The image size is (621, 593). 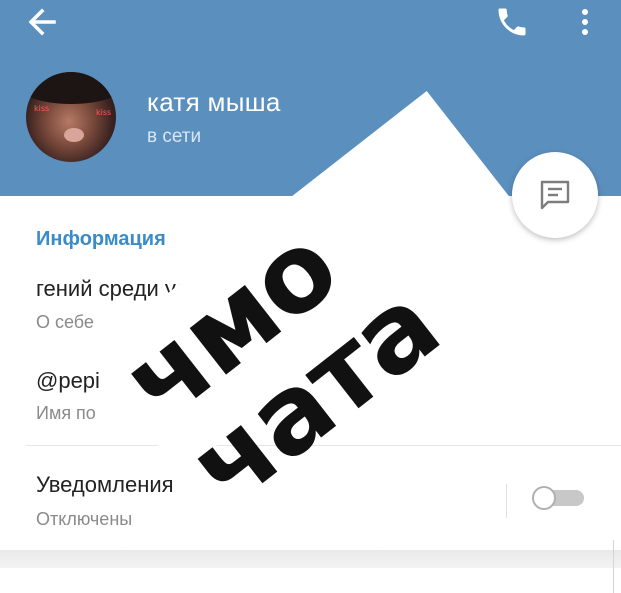 I want to click on about-label: О себе, so click(x=65, y=322).